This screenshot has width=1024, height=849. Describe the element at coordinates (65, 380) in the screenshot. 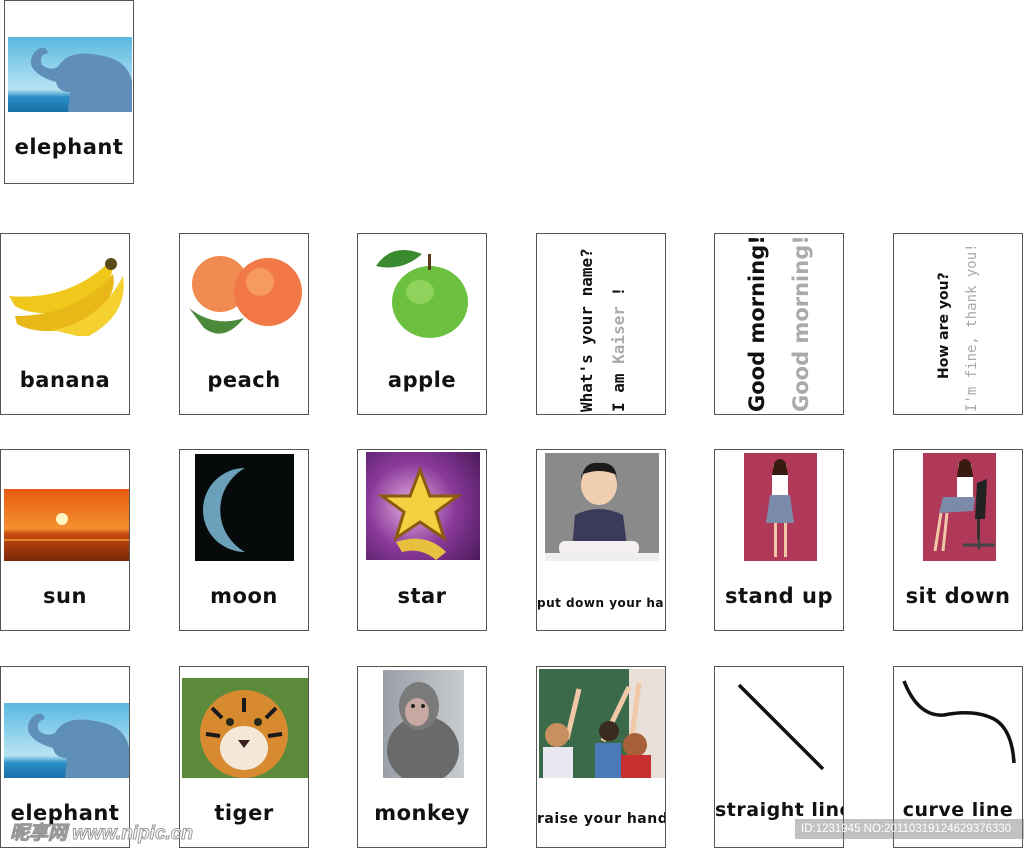

I see `card-label: banana` at that location.